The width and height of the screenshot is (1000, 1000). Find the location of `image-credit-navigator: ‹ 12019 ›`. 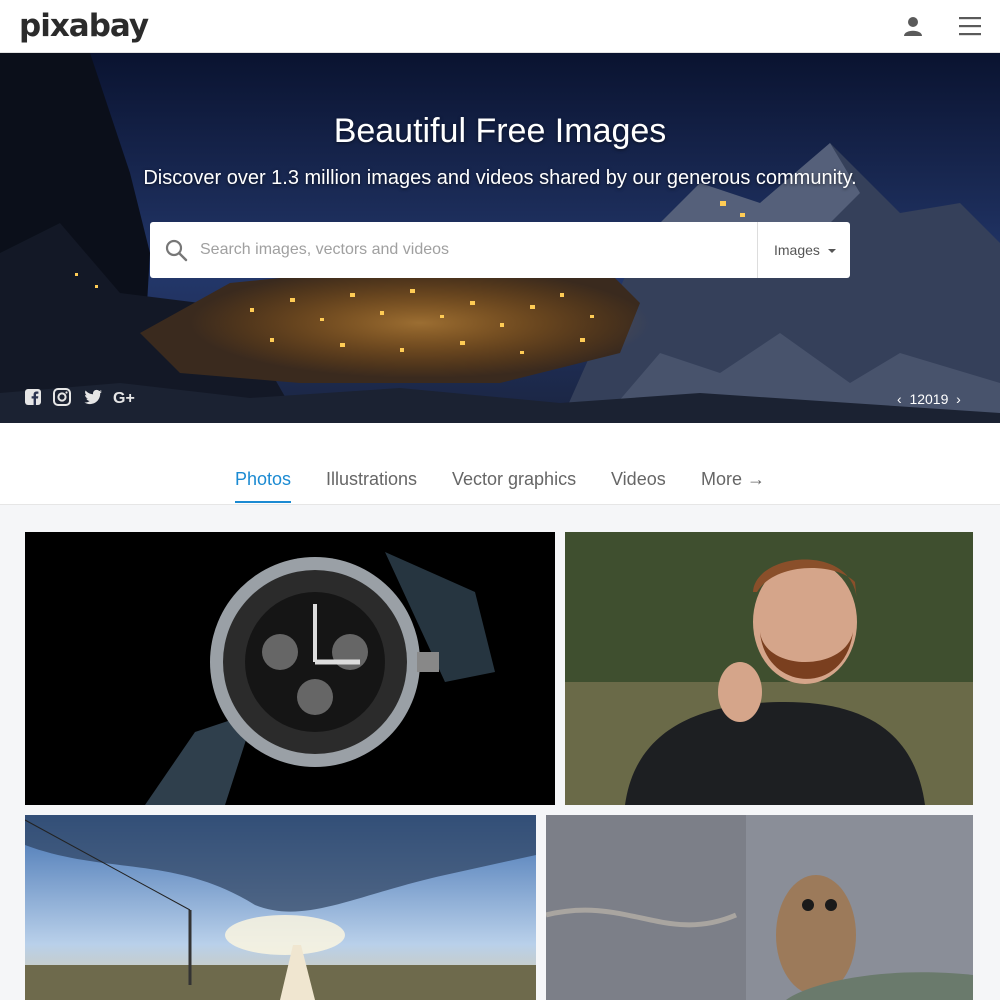

image-credit-navigator: ‹ 12019 › is located at coordinates (929, 399).